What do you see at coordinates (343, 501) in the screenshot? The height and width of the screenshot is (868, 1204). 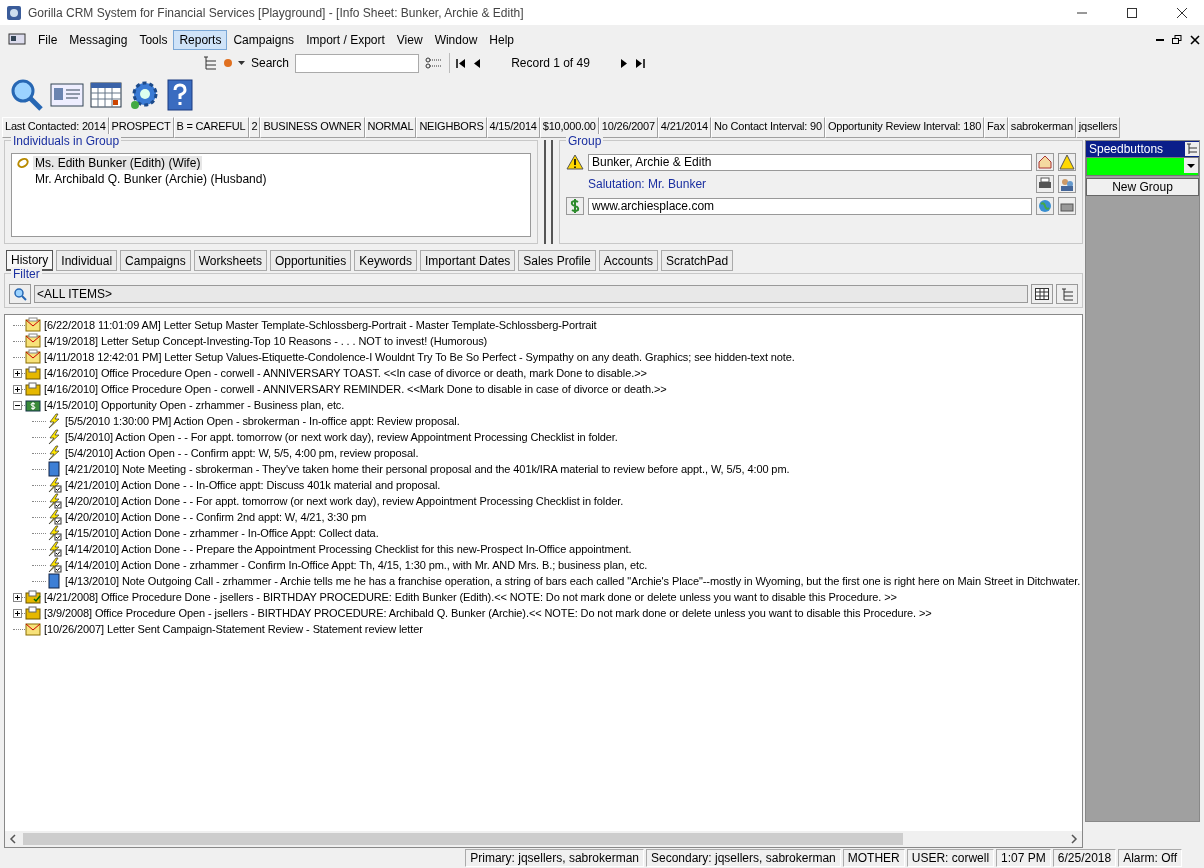 I see `history-entry: [4/20/2010] Action Done - - For appt. tomorrow (or next work day), review Appointment Processing Checklist in folder.` at bounding box center [343, 501].